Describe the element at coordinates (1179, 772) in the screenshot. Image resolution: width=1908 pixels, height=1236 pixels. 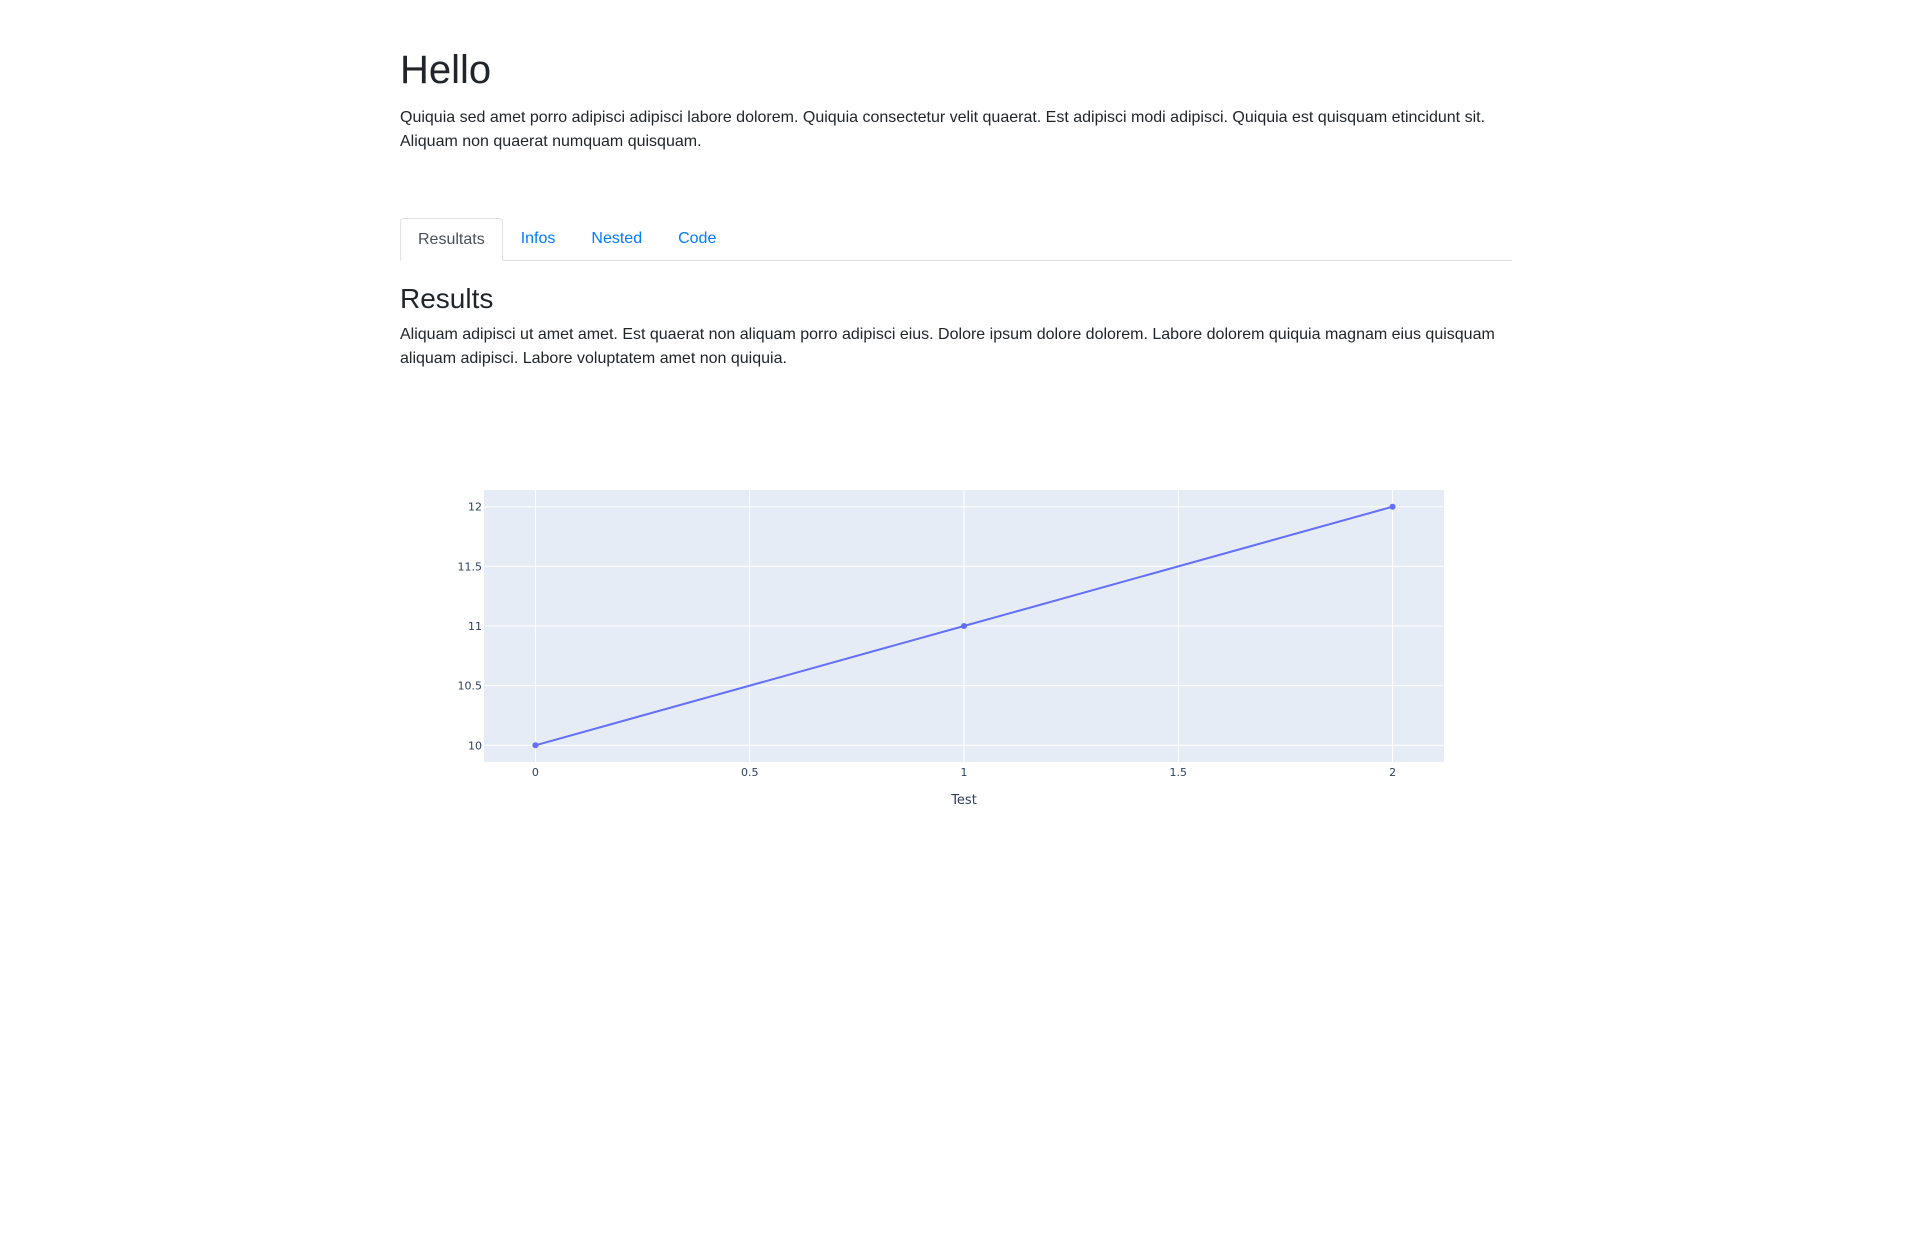
I see `x-tick-label: 1.5` at that location.